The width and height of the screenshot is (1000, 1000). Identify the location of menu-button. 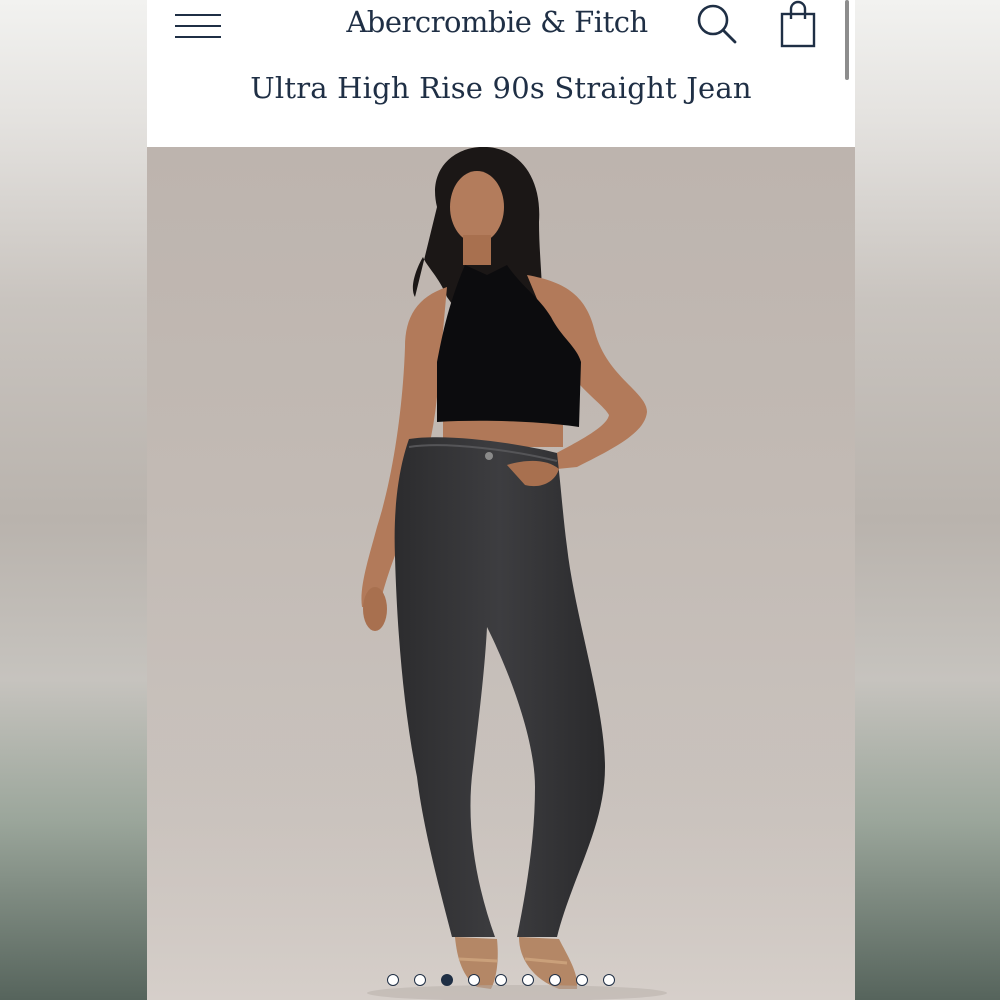
(201, 26).